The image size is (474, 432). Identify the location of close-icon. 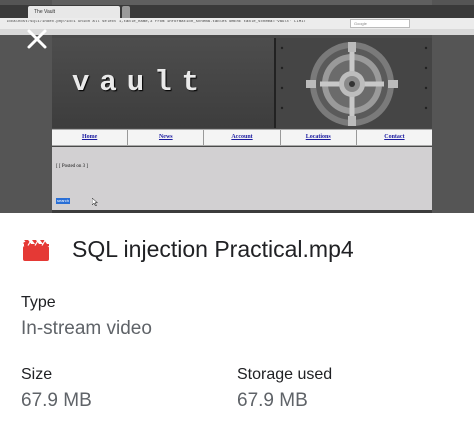
(37, 39).